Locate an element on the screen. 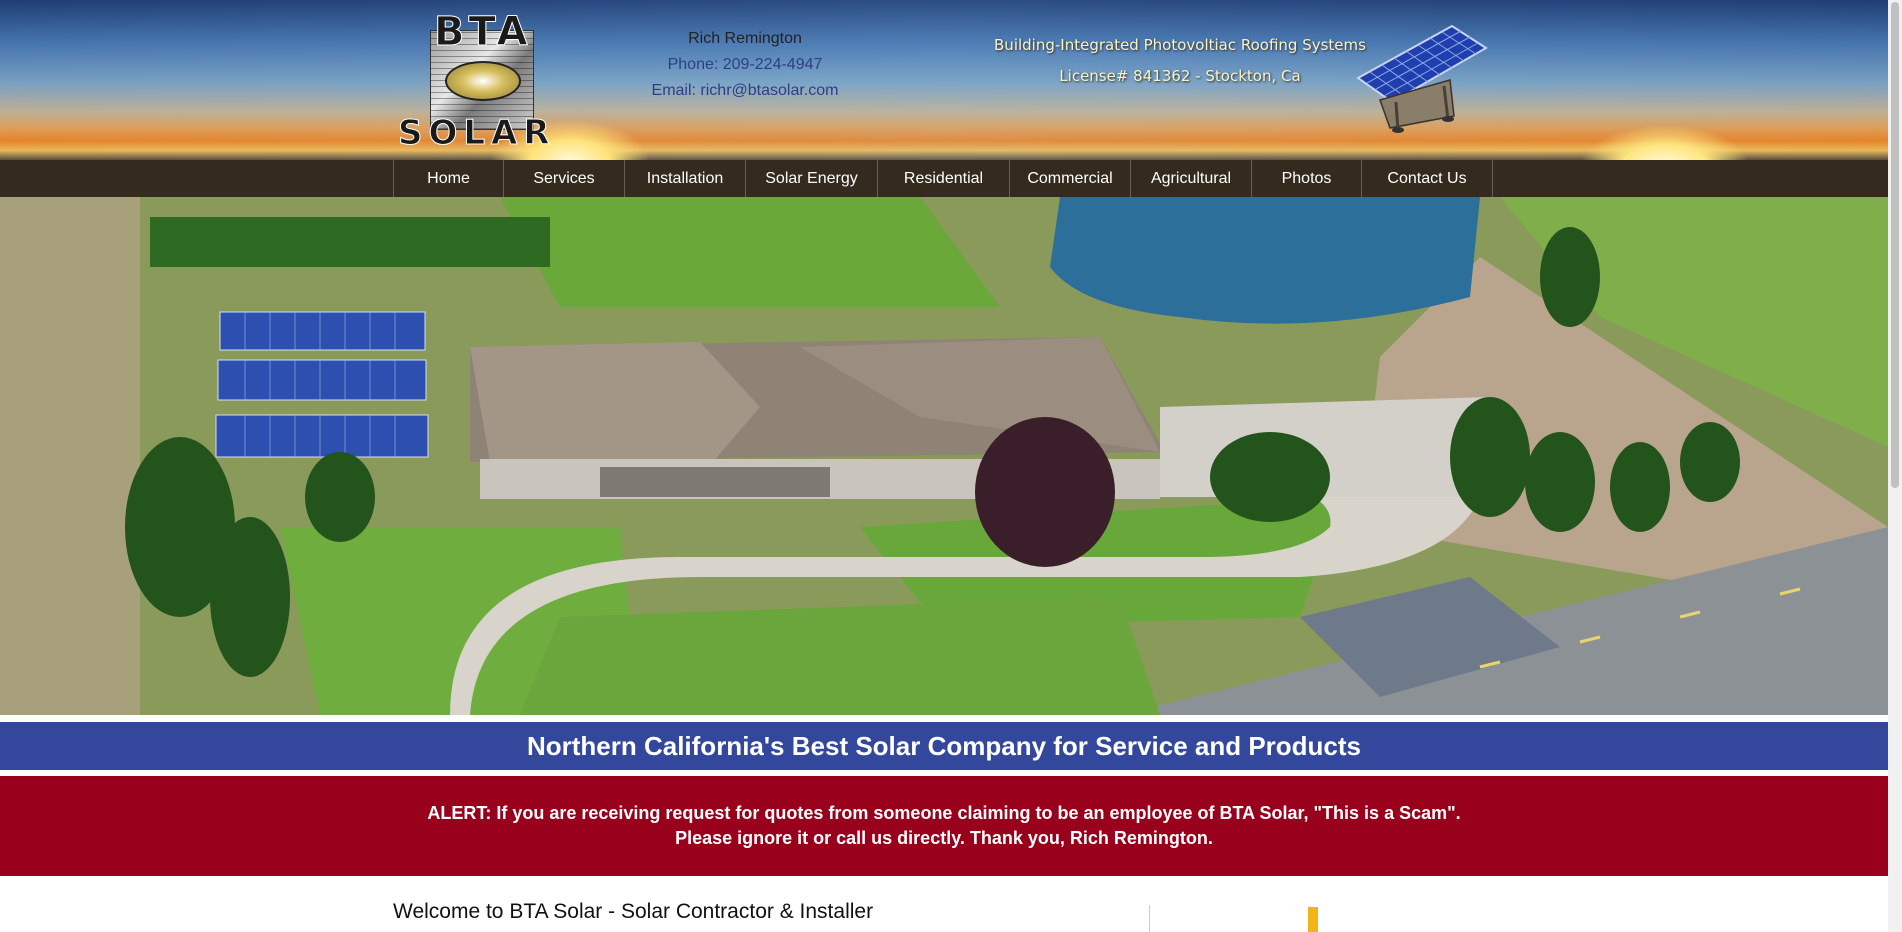 Image resolution: width=1902 pixels, height=932 pixels. logo-oval is located at coordinates (483, 81).